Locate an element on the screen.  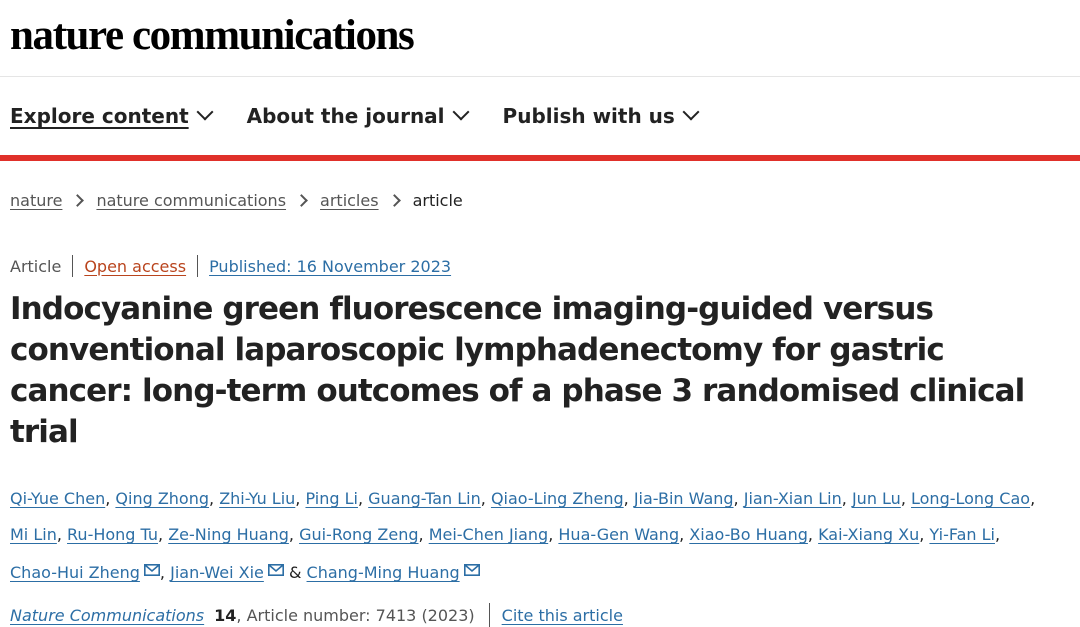
author-link: Mi Lin is located at coordinates (33, 534).